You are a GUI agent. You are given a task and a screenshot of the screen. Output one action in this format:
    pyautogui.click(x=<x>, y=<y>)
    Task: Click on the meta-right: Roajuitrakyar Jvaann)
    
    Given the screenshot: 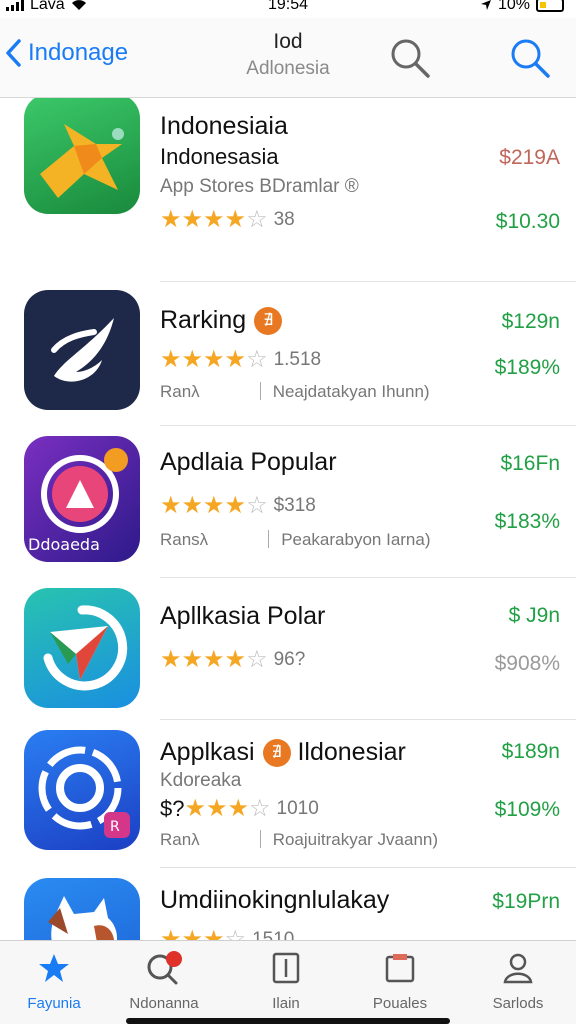 What is the action you would take?
    pyautogui.click(x=355, y=839)
    